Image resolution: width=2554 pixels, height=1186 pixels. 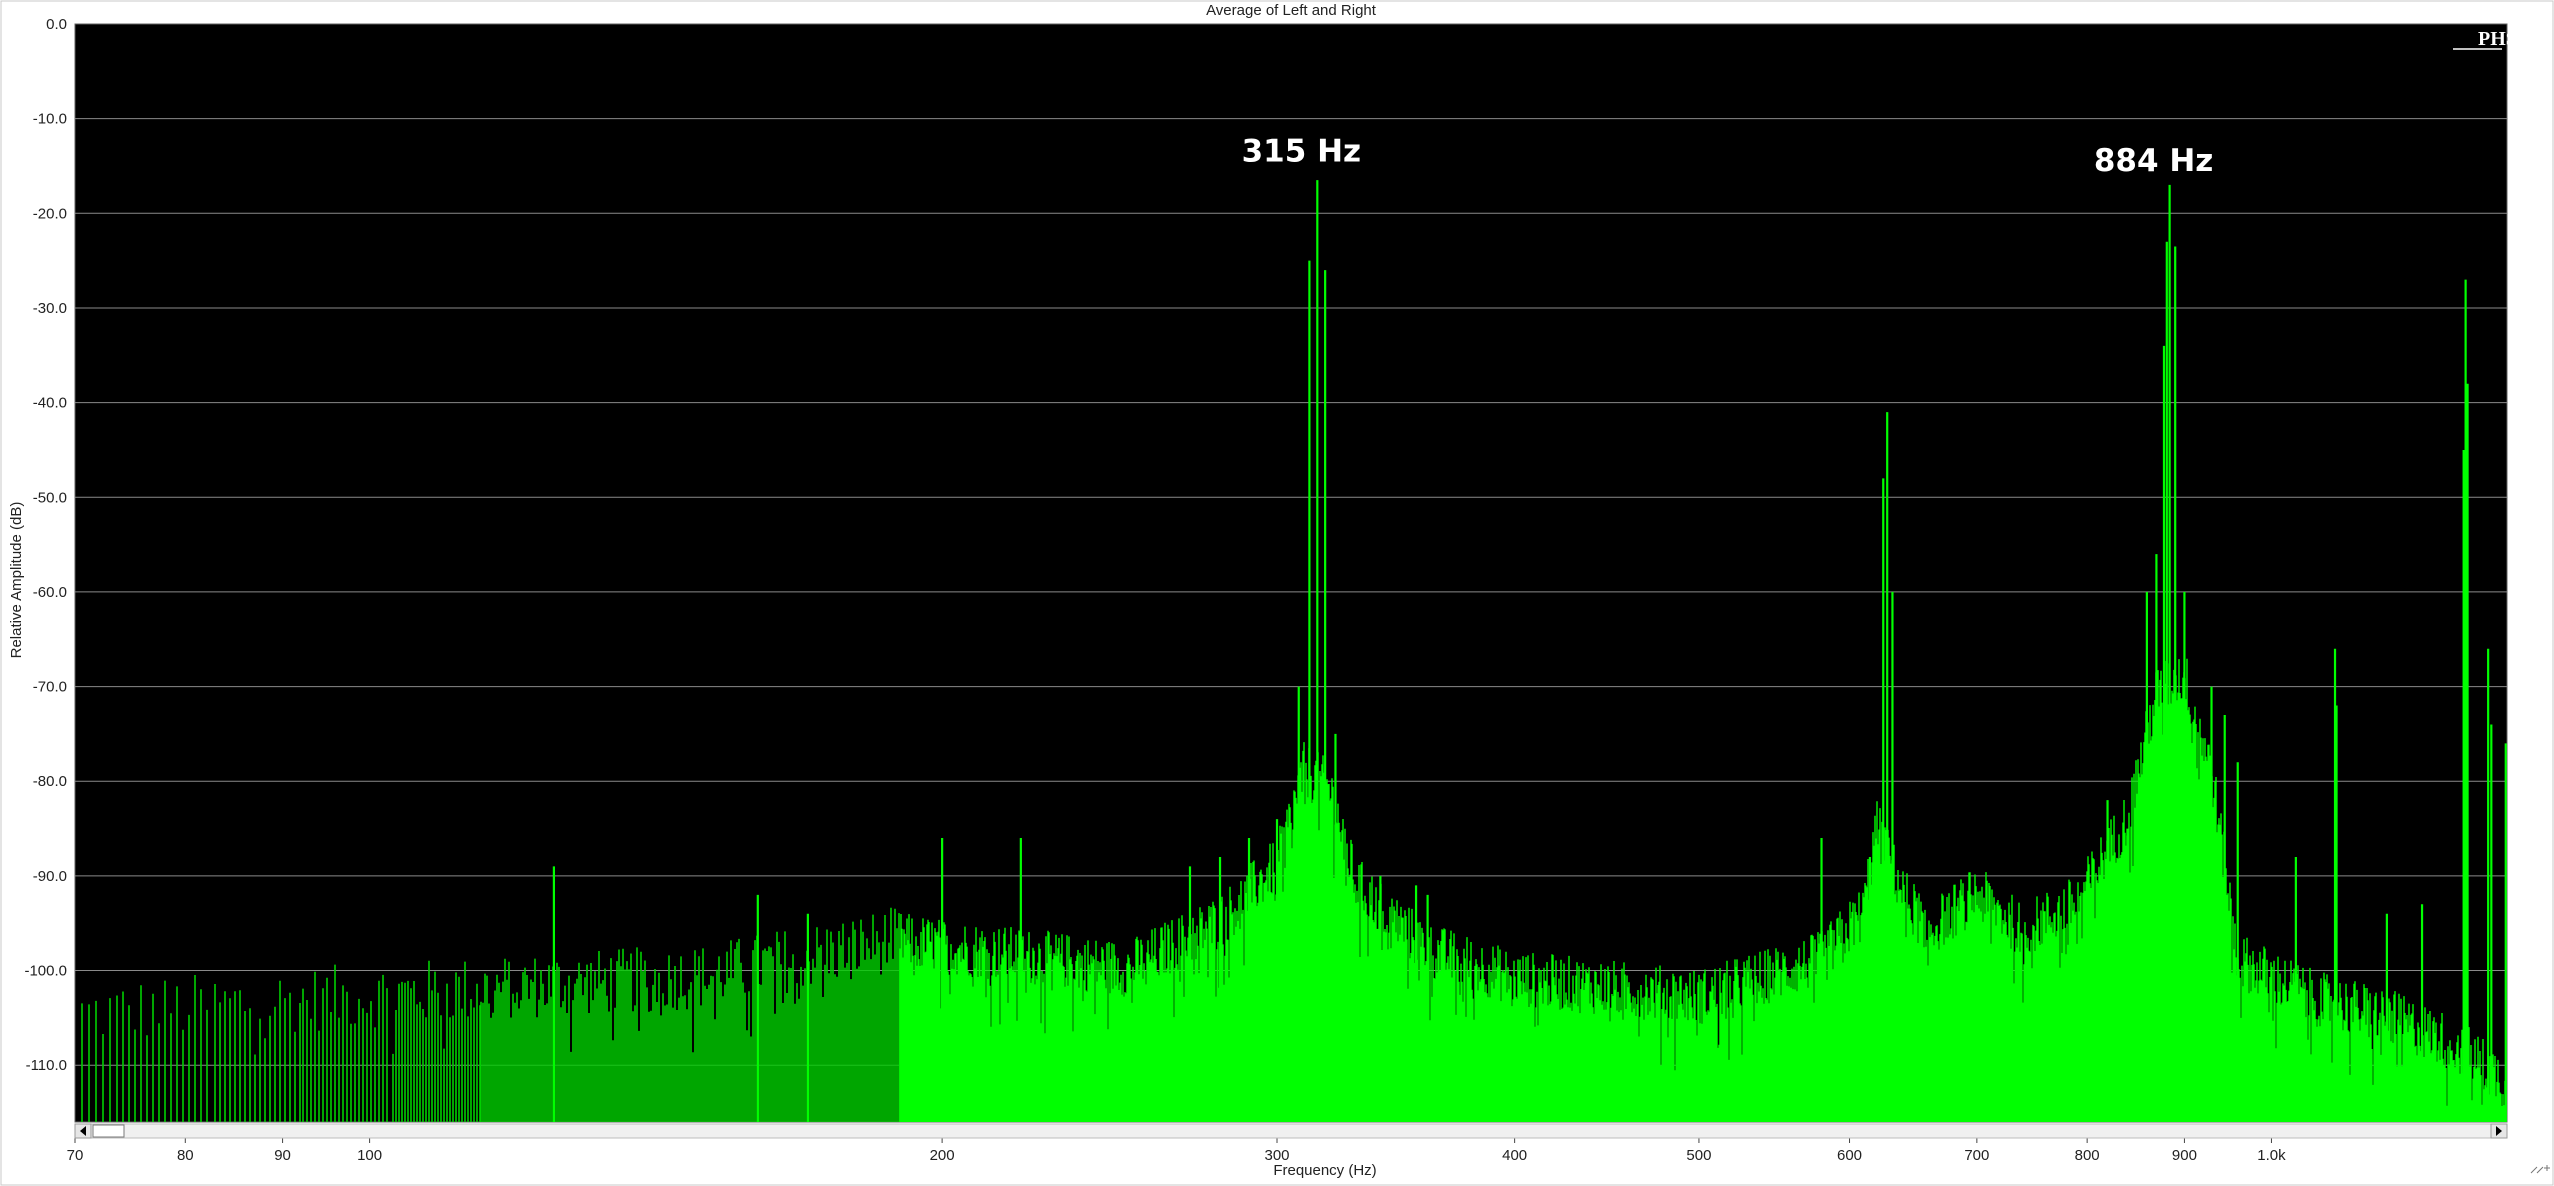 What do you see at coordinates (50, 497) in the screenshot?
I see `y-tick-label: -50.0` at bounding box center [50, 497].